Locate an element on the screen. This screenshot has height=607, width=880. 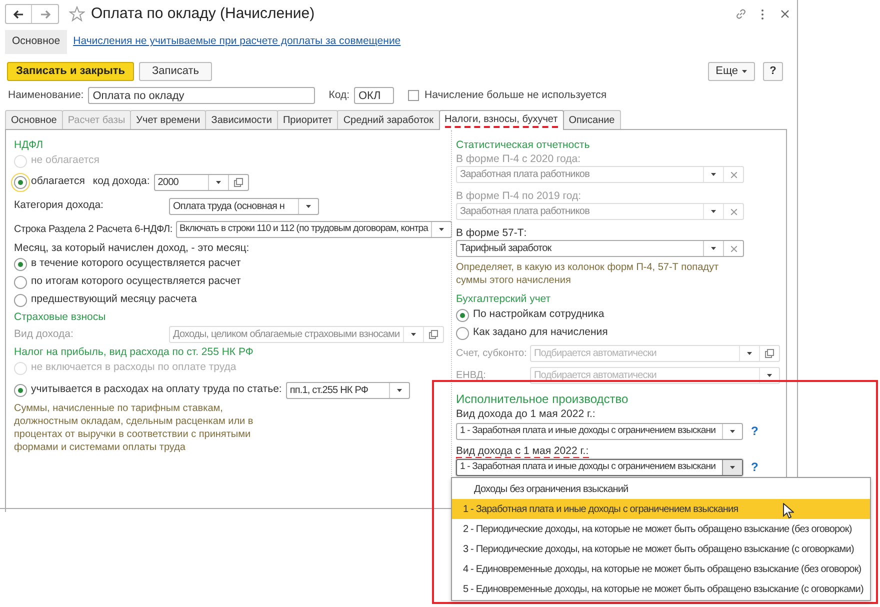
field-label: В форме П-4 по 2019 год: is located at coordinates (519, 196).